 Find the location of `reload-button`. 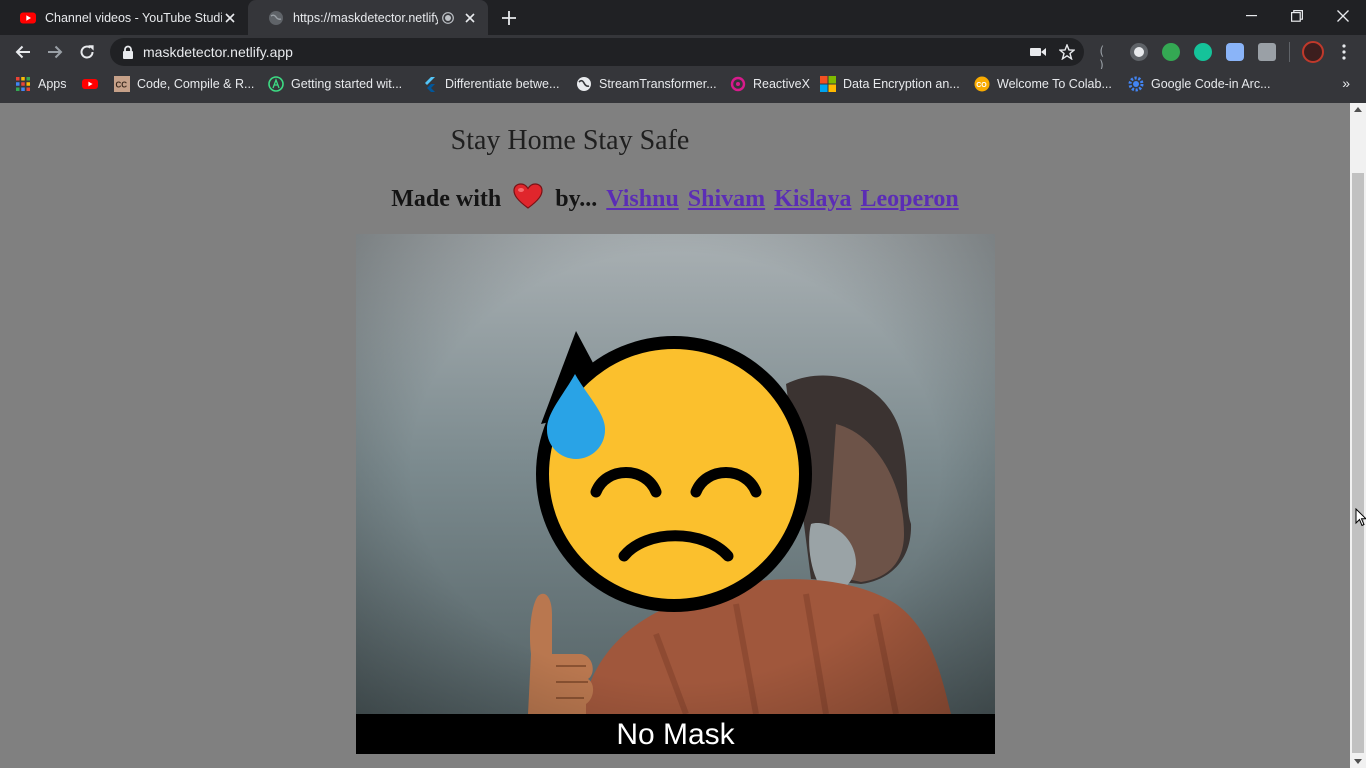

reload-button is located at coordinates (87, 52).